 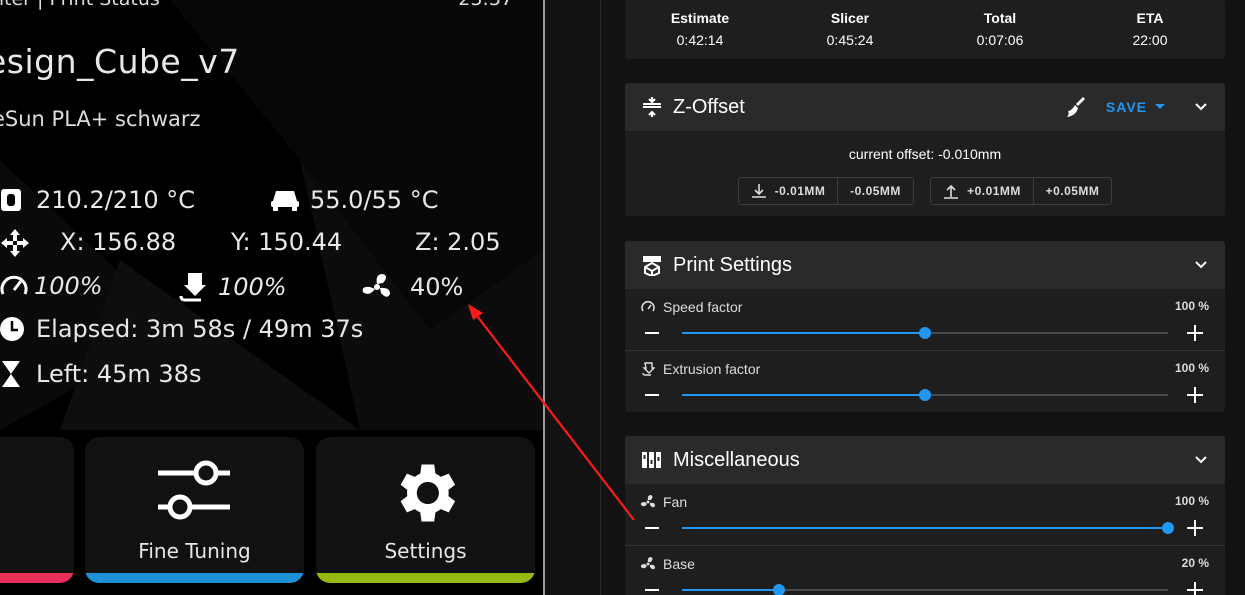 What do you see at coordinates (712, 369) in the screenshot?
I see `extrusion-factor-label: Extrusion factor` at bounding box center [712, 369].